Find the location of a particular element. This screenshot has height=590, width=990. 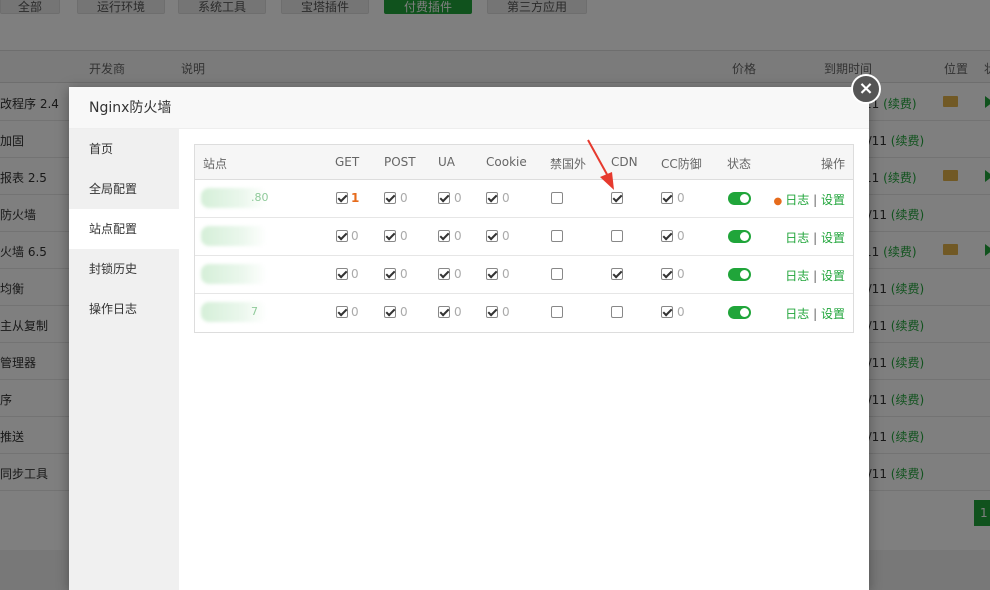

th-cookie: Cookie is located at coordinates (506, 162).